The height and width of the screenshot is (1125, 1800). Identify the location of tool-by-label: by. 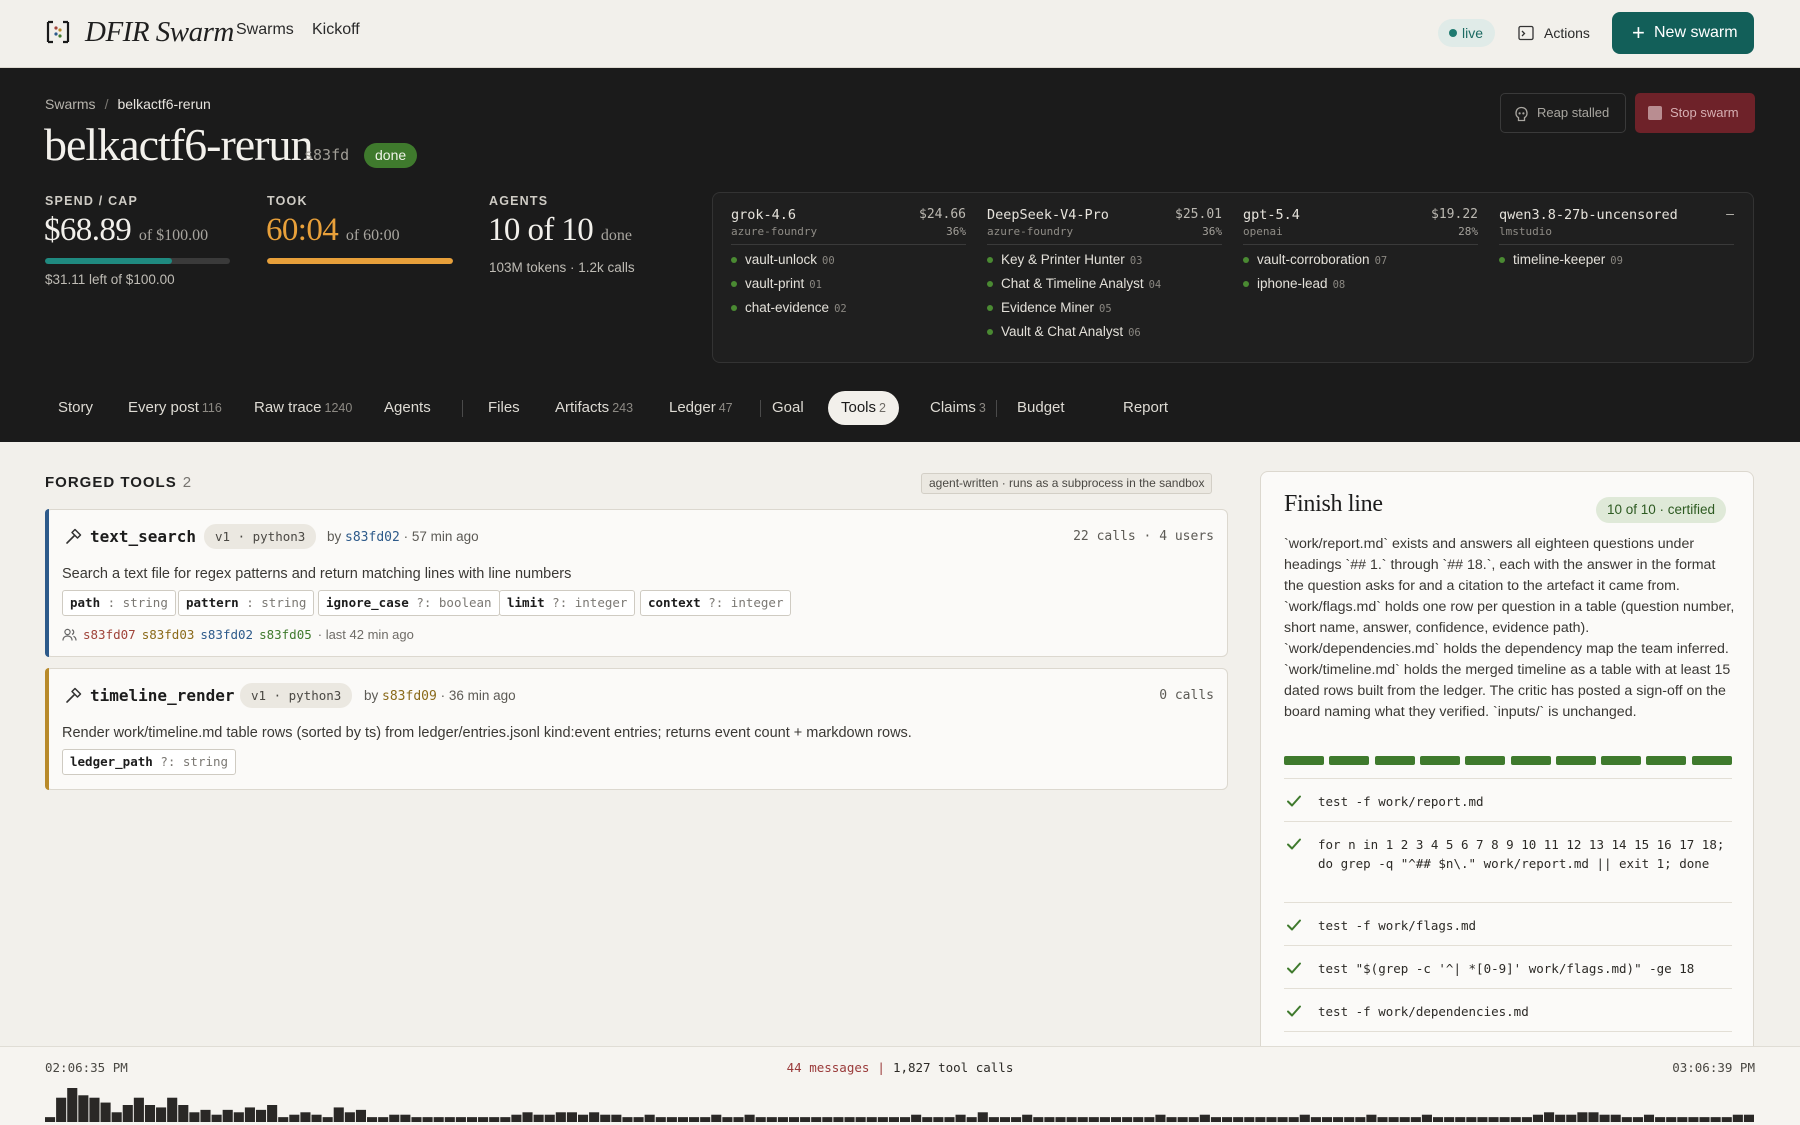
(334, 536).